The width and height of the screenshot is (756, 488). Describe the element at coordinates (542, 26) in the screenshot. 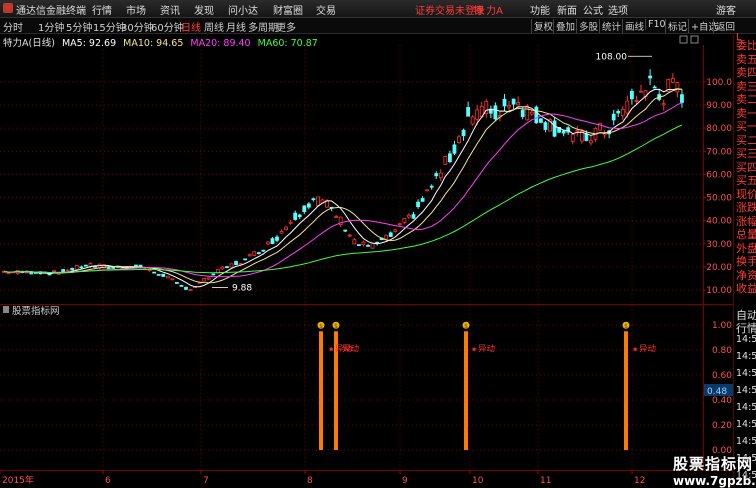

I see `toolbar-button: 复权` at that location.